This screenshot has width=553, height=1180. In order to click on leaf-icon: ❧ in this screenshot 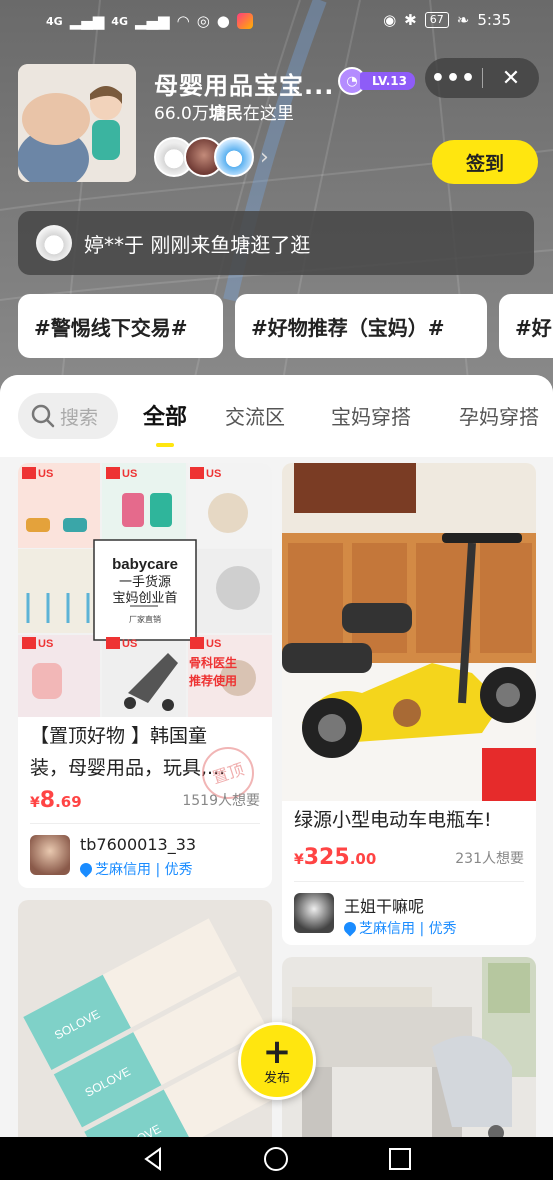, I will do `click(463, 20)`.